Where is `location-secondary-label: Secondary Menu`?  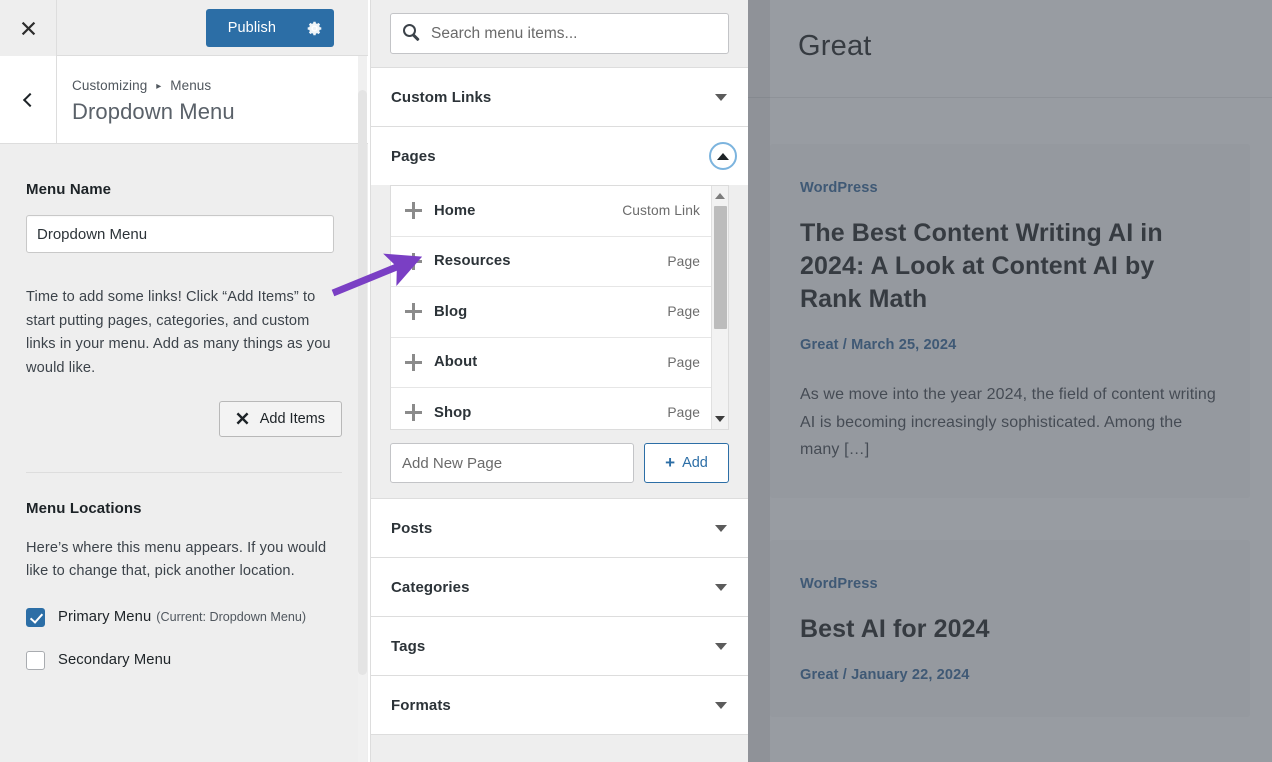 location-secondary-label: Secondary Menu is located at coordinates (115, 660).